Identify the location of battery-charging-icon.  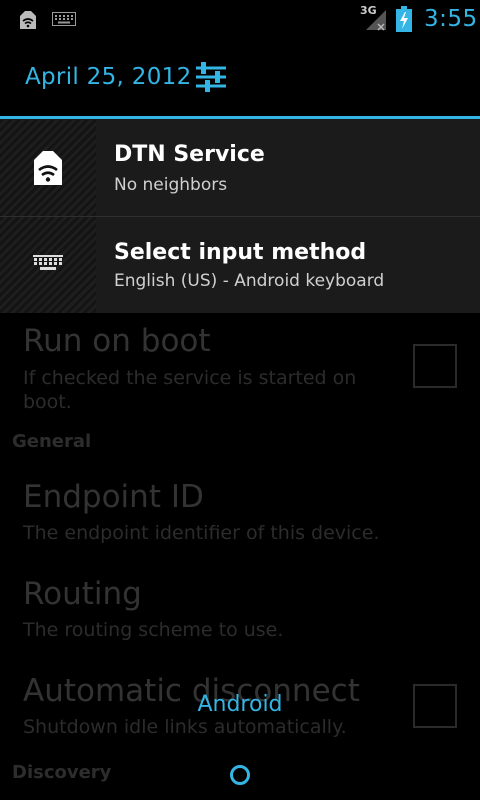
(404, 19).